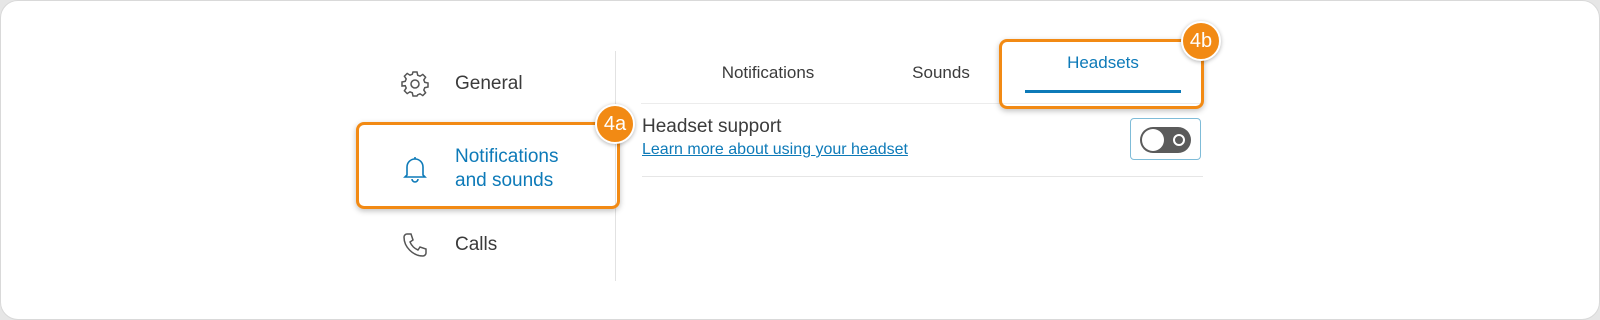 This screenshot has width=1600, height=320. Describe the element at coordinates (488, 165) in the screenshot. I see `callout-highlight-4a` at that location.